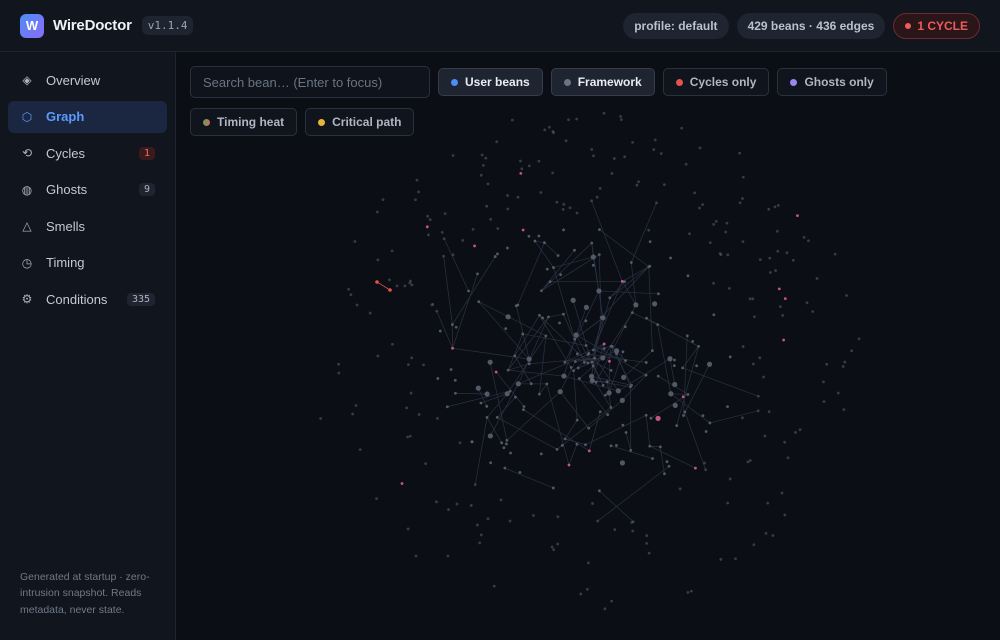  I want to click on bean-search-input, so click(310, 82).